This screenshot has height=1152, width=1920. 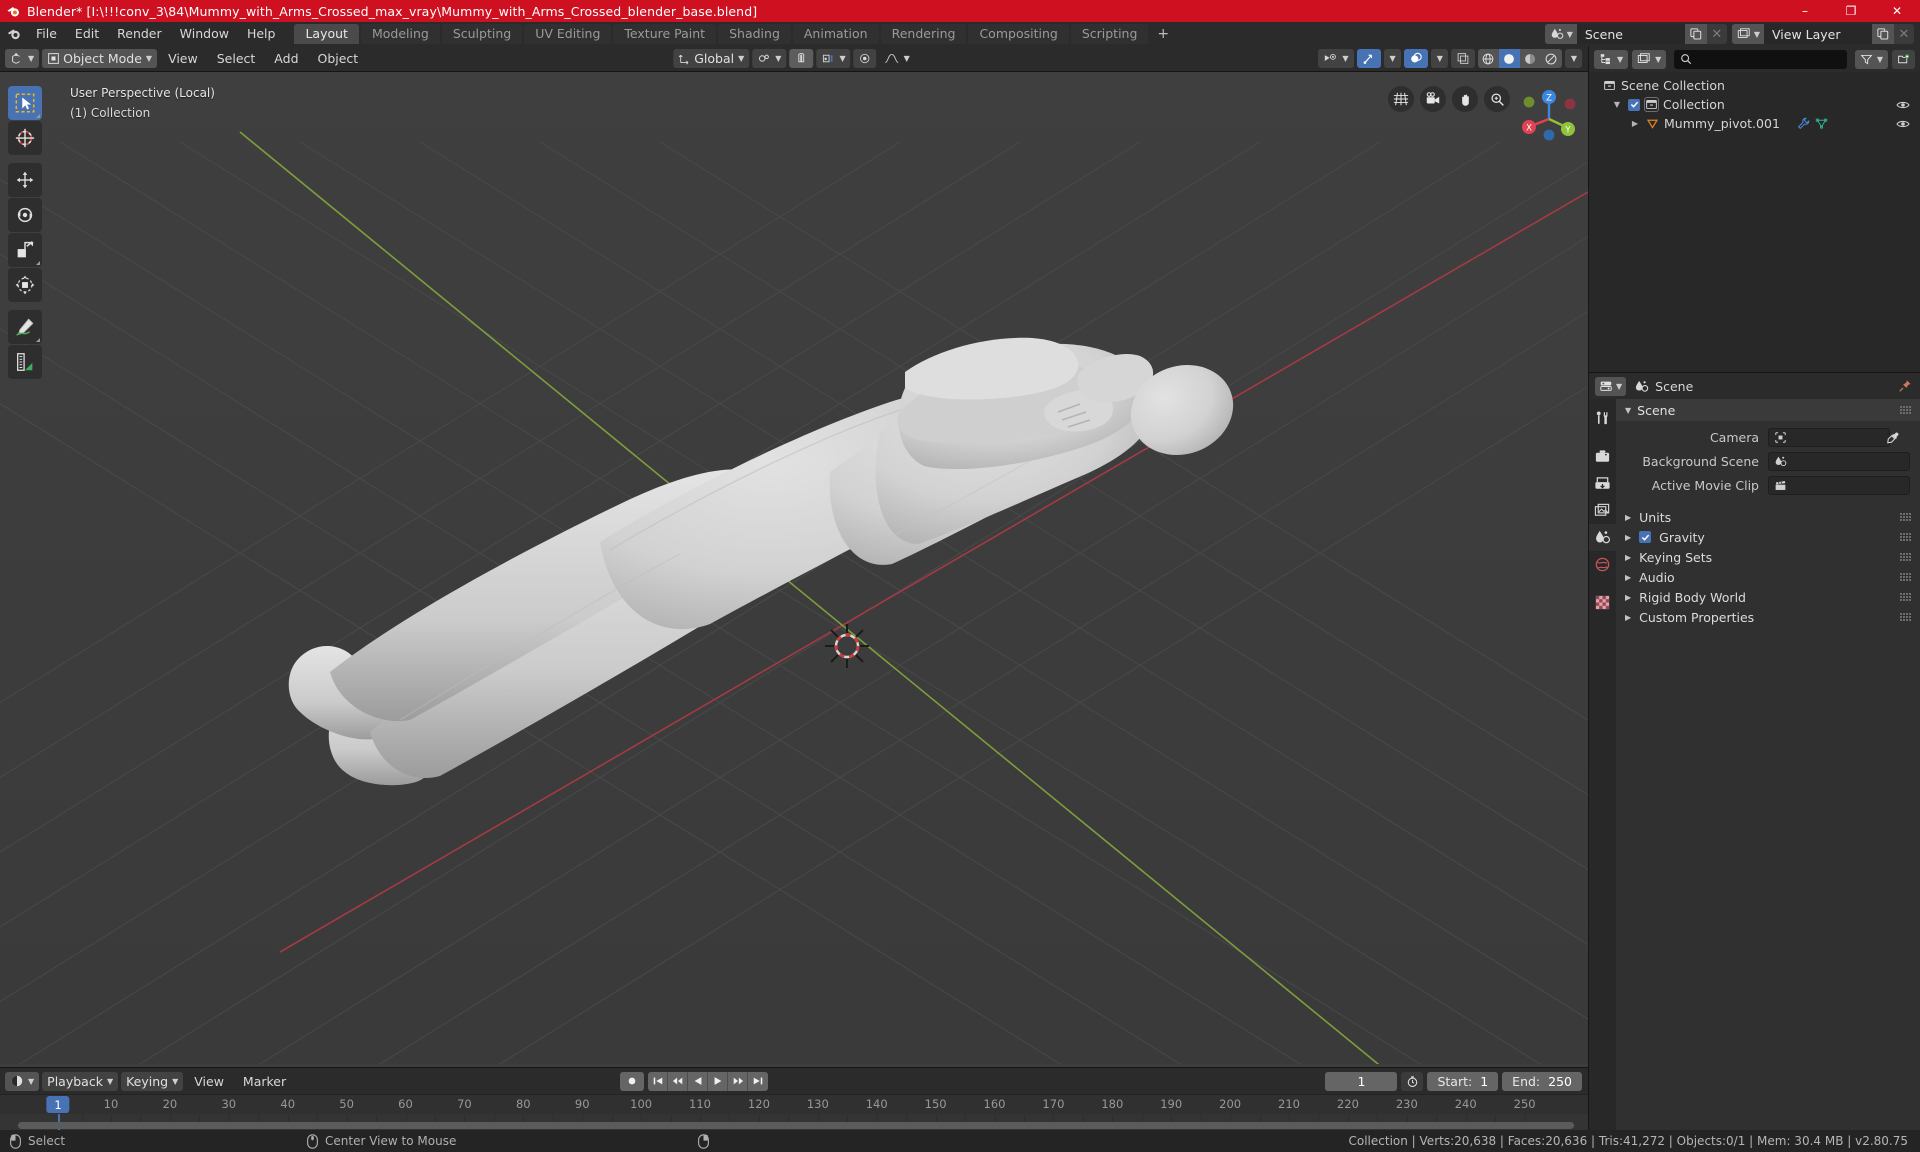 I want to click on outliner-new-collection-icon, so click(x=1903, y=59).